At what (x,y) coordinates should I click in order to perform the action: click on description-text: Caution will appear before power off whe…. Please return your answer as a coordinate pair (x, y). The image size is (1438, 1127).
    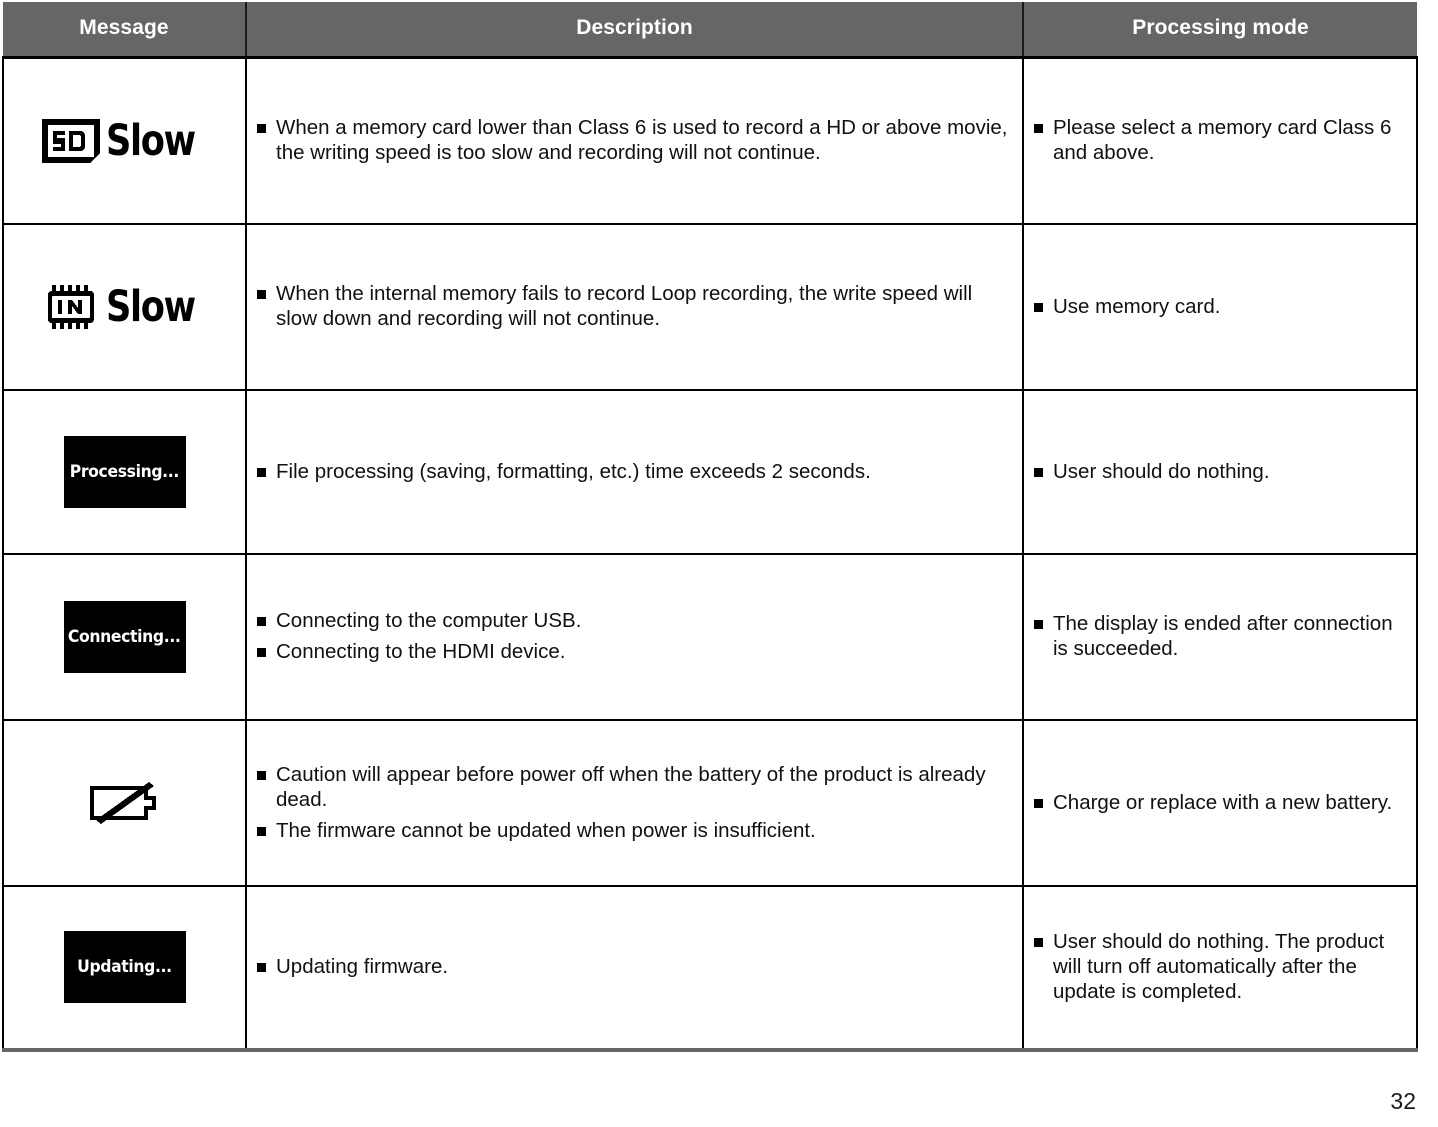
    Looking at the image, I should click on (631, 786).